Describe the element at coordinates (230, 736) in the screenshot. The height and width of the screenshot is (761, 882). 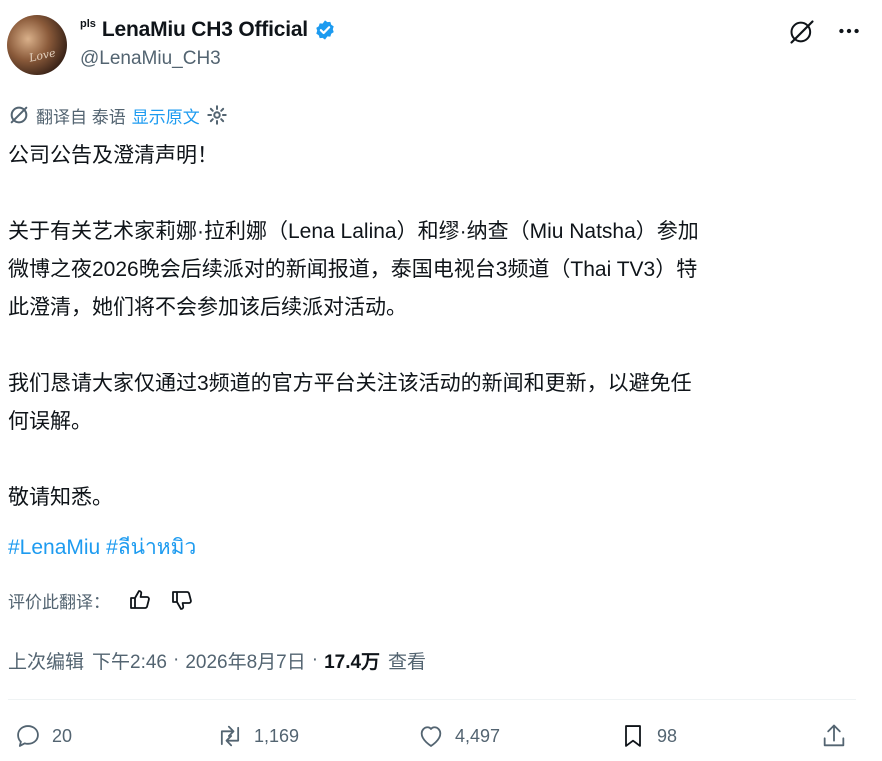
I see `repost-icon` at that location.